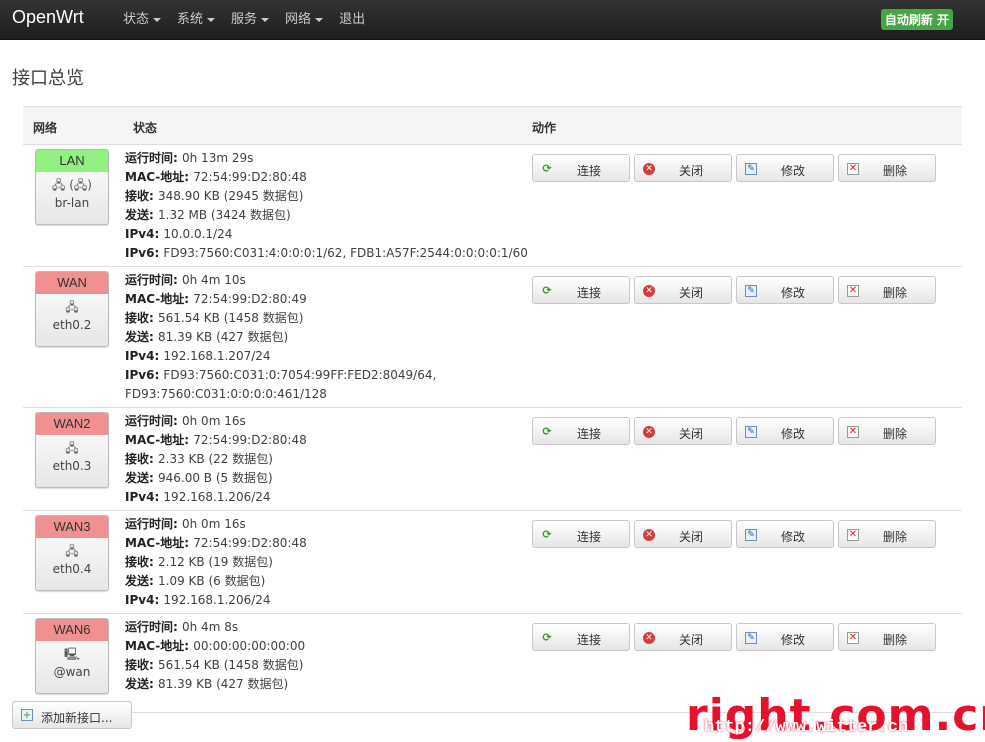  What do you see at coordinates (45, 128) in the screenshot?
I see `header-network: 网络` at bounding box center [45, 128].